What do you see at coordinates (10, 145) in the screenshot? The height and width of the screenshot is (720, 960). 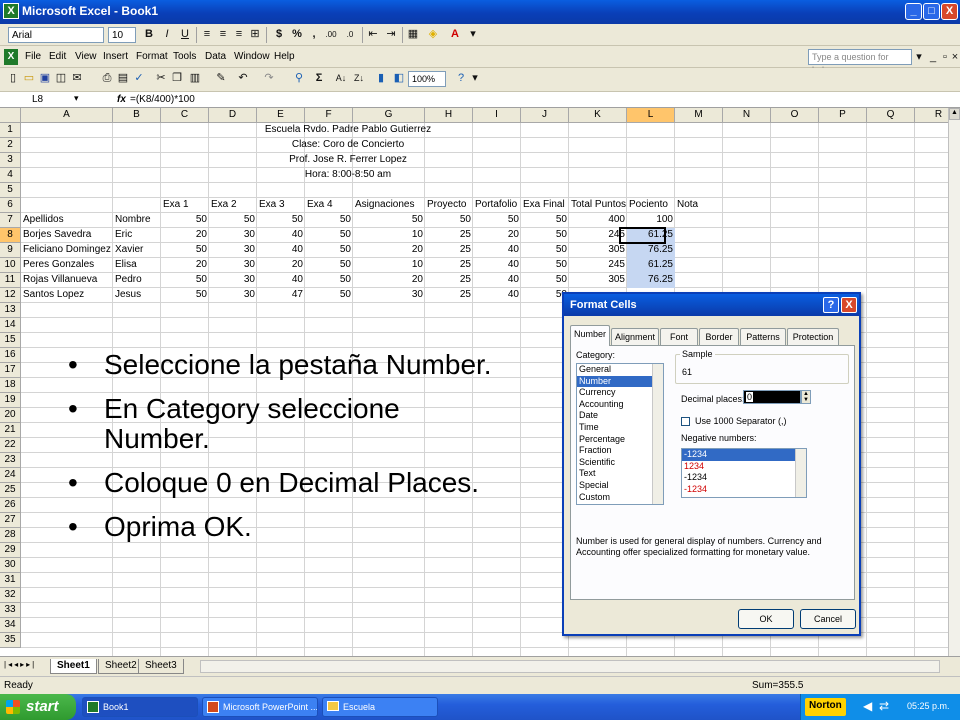 I see `row-header-2: 2` at bounding box center [10, 145].